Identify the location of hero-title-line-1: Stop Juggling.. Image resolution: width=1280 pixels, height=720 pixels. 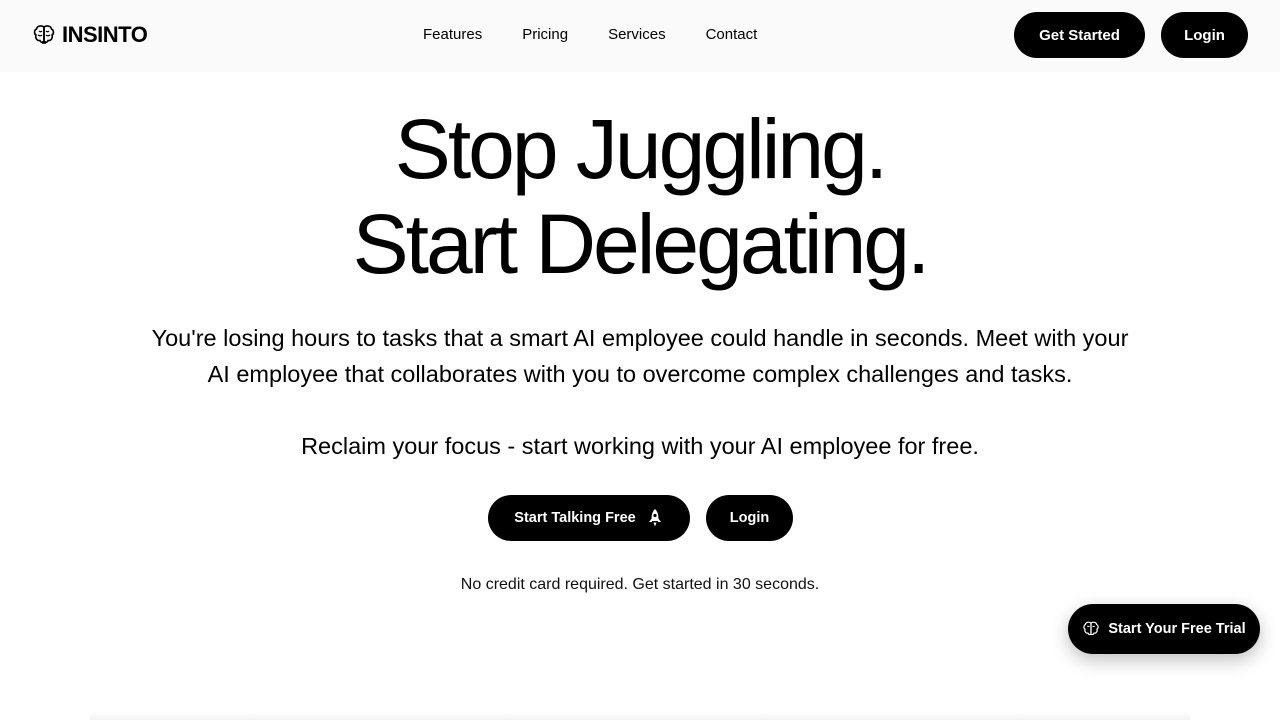
(641, 149).